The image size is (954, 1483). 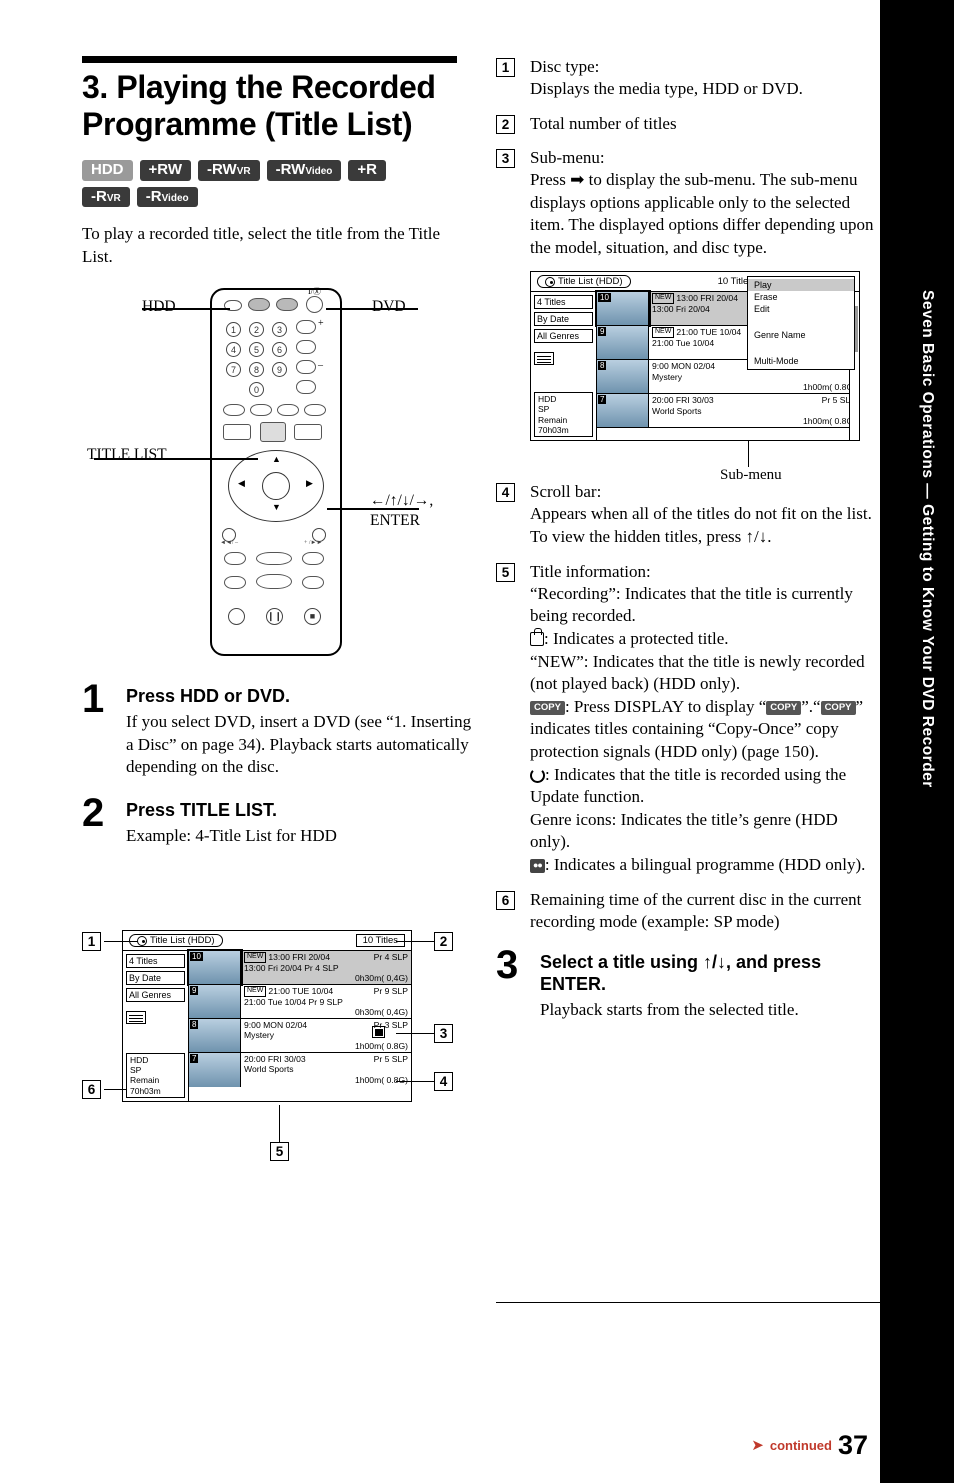 What do you see at coordinates (255, 991) in the screenshot?
I see `new-badge: NEW` at bounding box center [255, 991].